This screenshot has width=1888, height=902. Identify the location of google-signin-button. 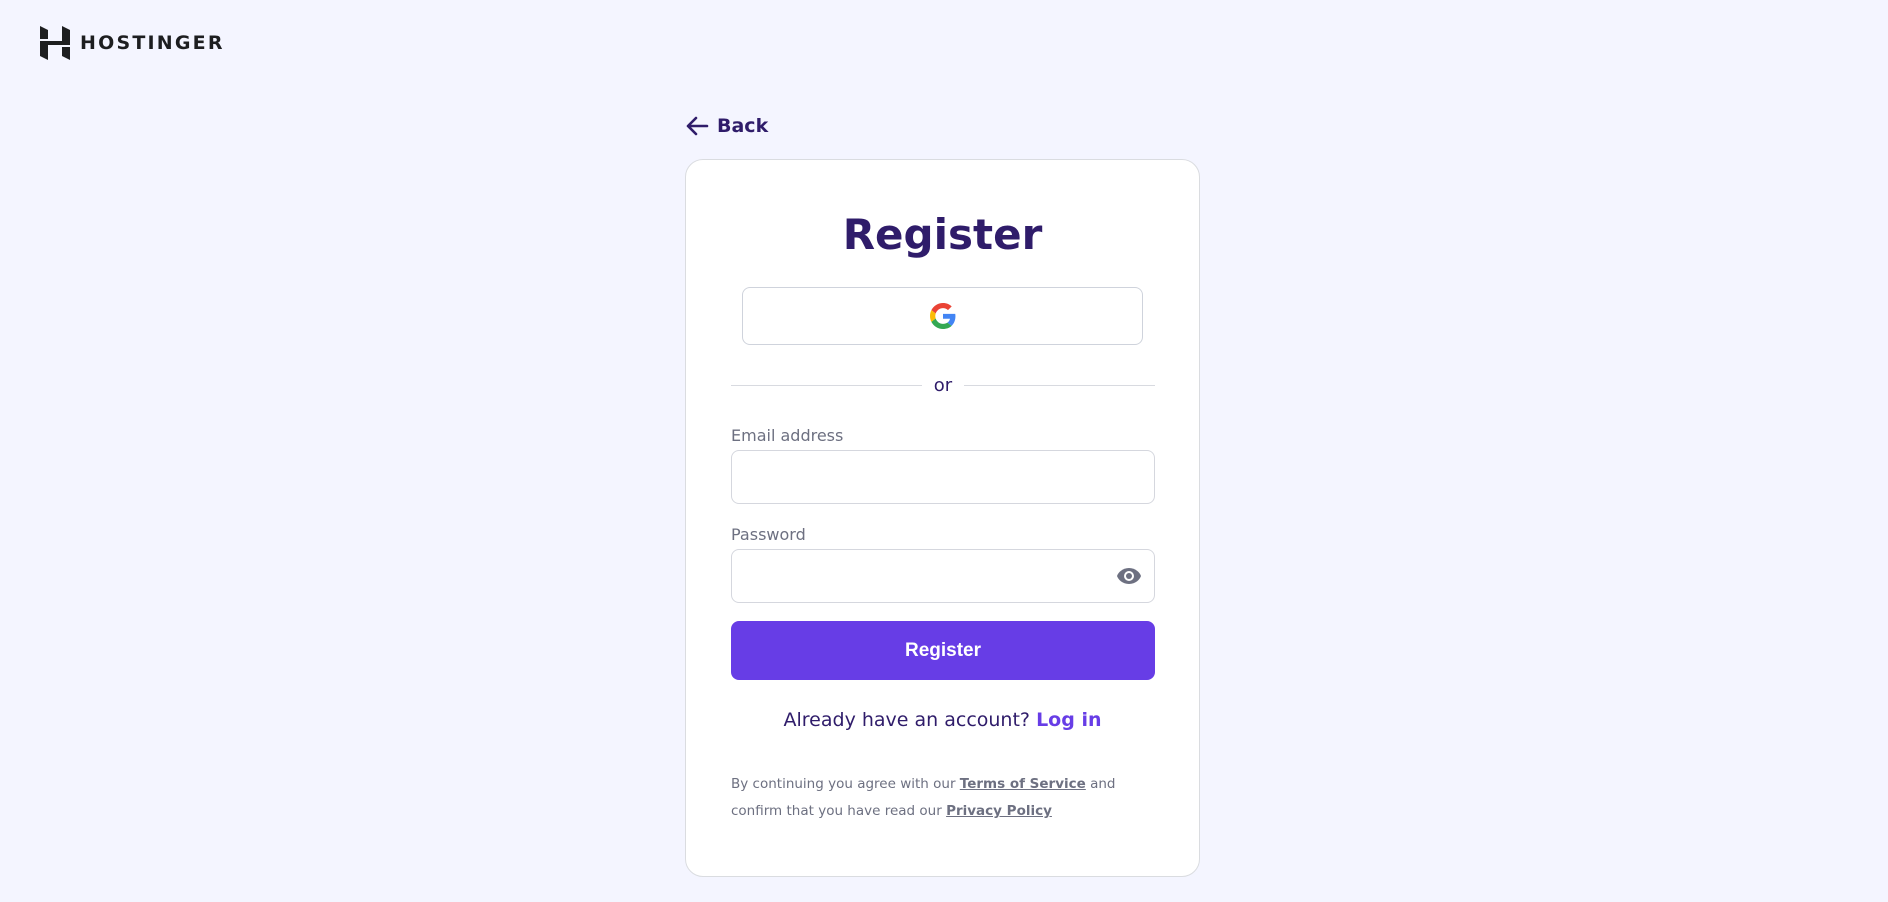
(942, 316).